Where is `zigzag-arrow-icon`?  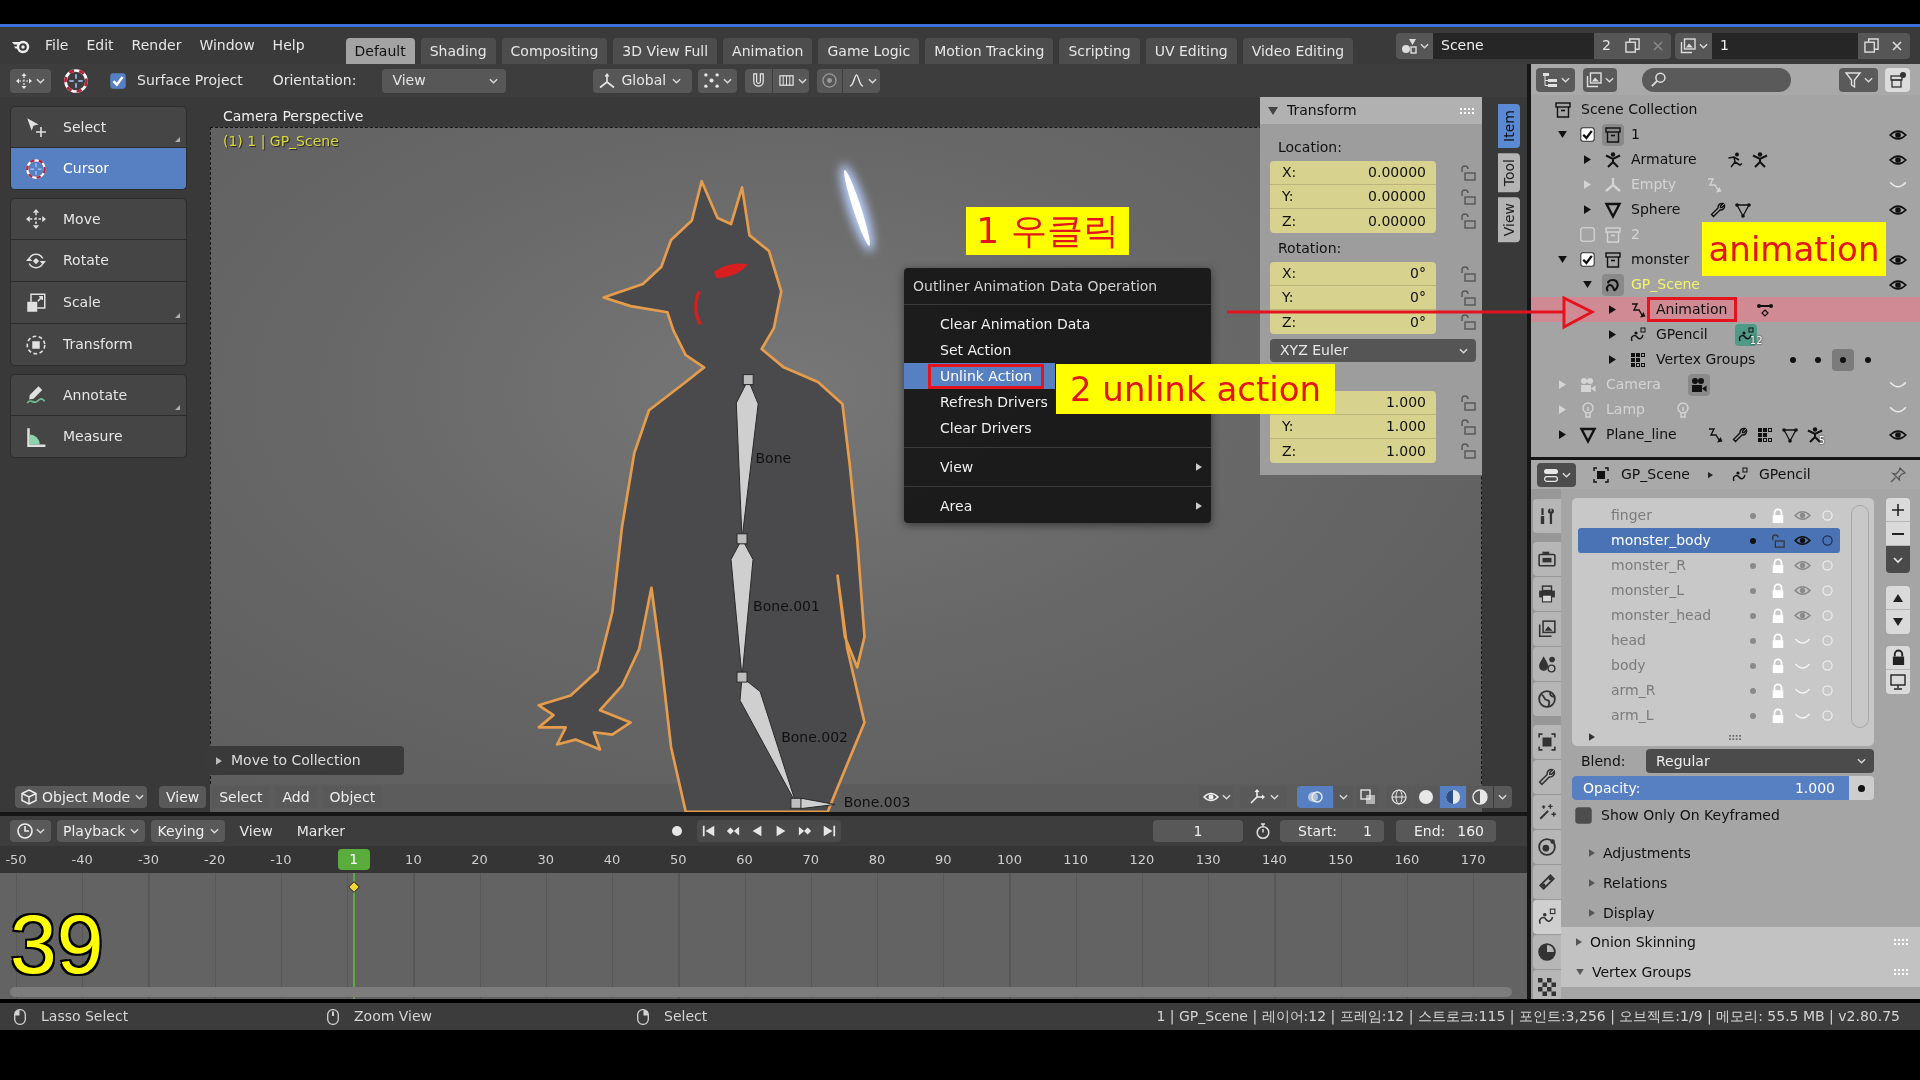
zigzag-arrow-icon is located at coordinates (1714, 434).